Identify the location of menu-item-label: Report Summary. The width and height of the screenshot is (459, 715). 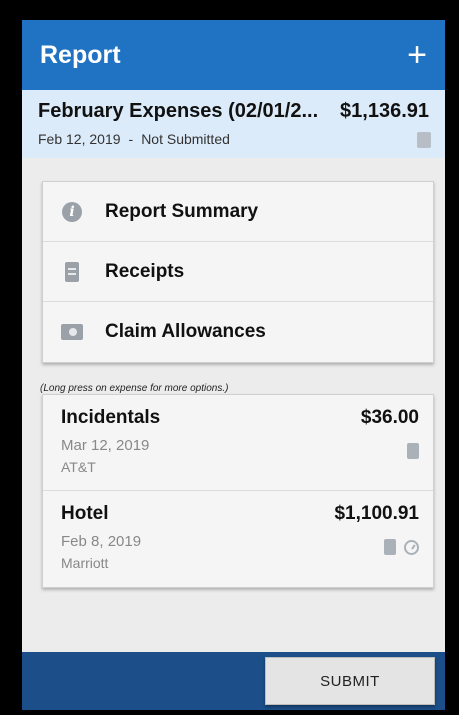
(182, 211).